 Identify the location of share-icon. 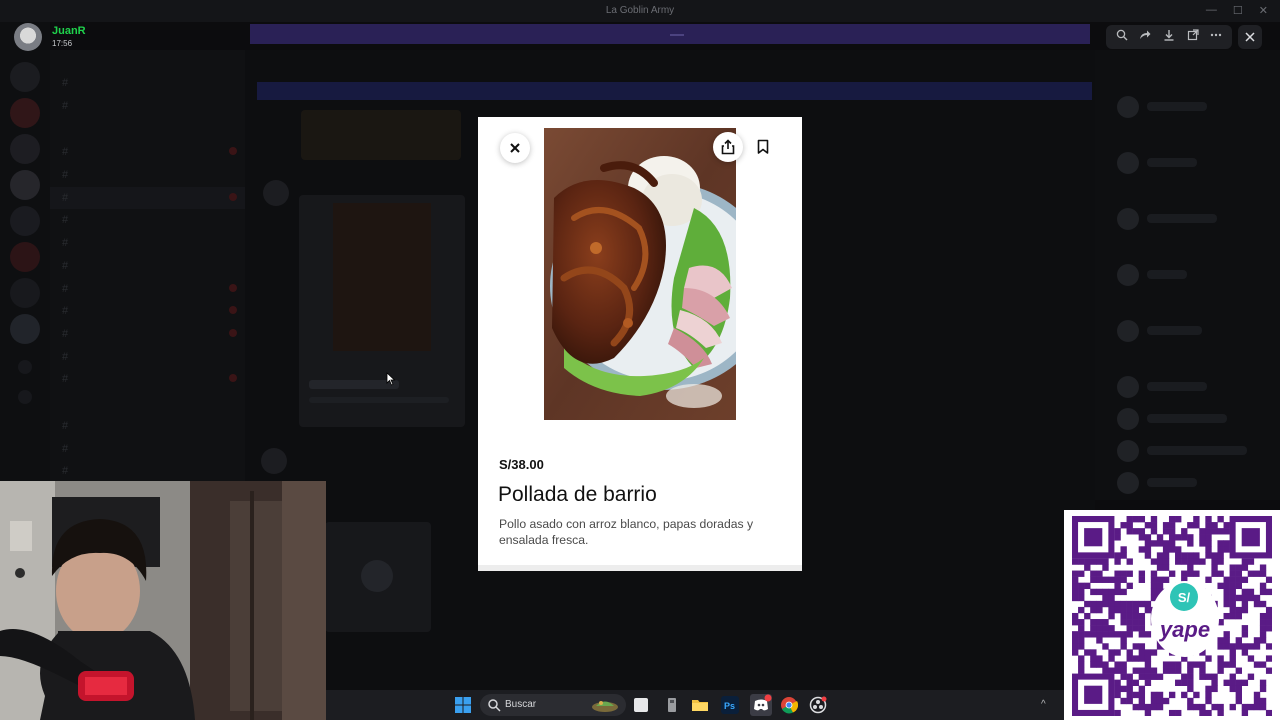
(728, 147).